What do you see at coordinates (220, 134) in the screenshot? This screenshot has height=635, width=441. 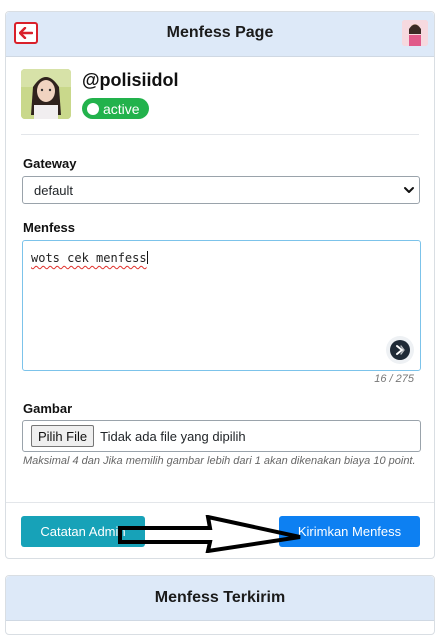 I see `profile-divider` at bounding box center [220, 134].